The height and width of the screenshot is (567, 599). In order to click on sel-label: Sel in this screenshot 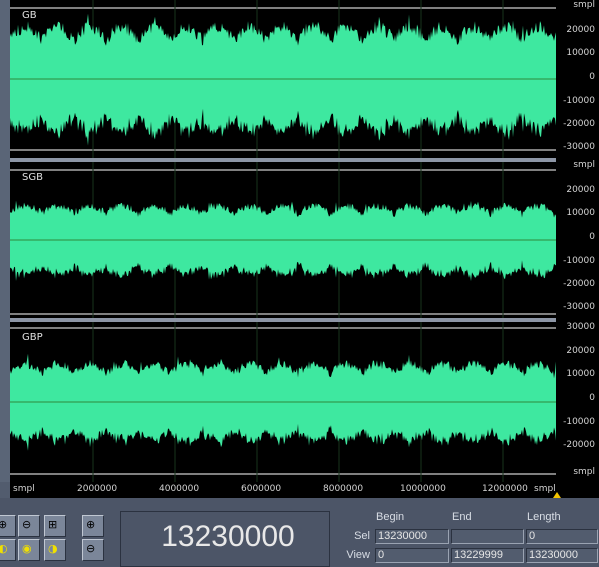, I will do `click(362, 536)`.